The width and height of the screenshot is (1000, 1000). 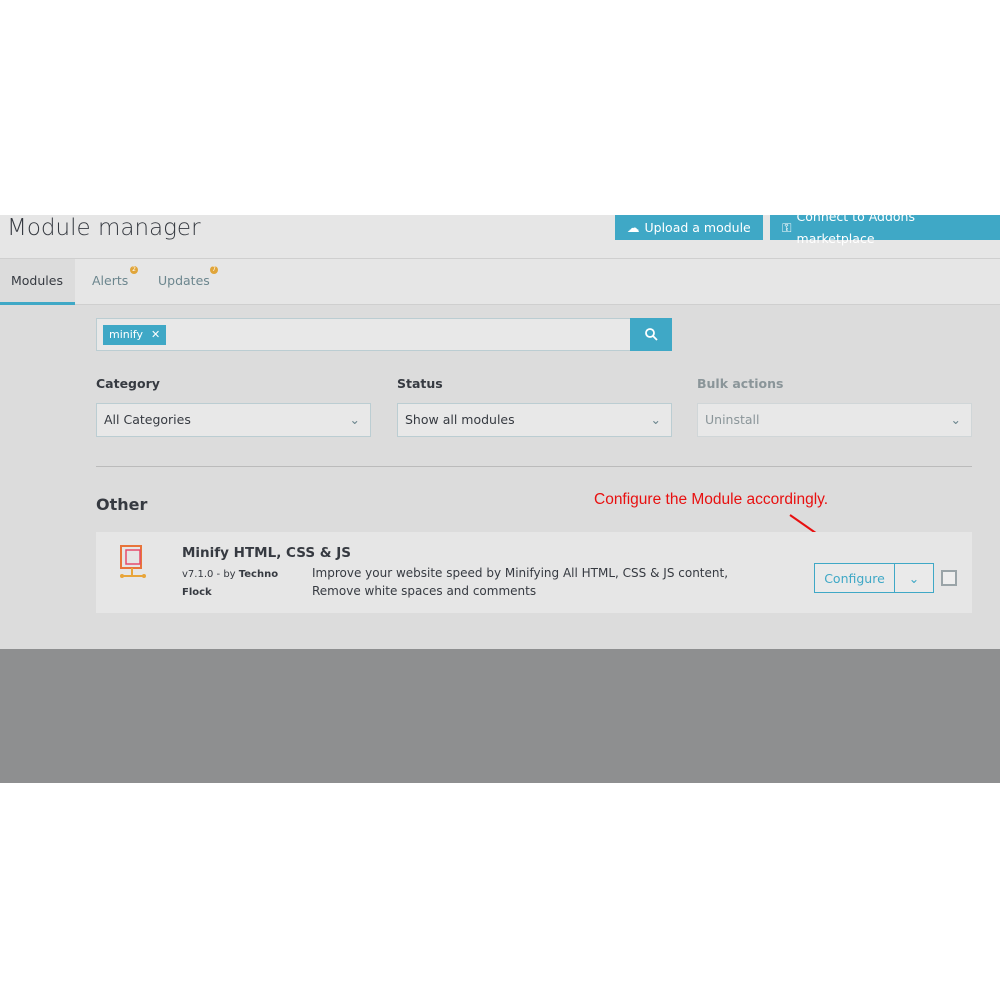 What do you see at coordinates (787, 227) in the screenshot?
I see `key-icon: ⚿` at bounding box center [787, 227].